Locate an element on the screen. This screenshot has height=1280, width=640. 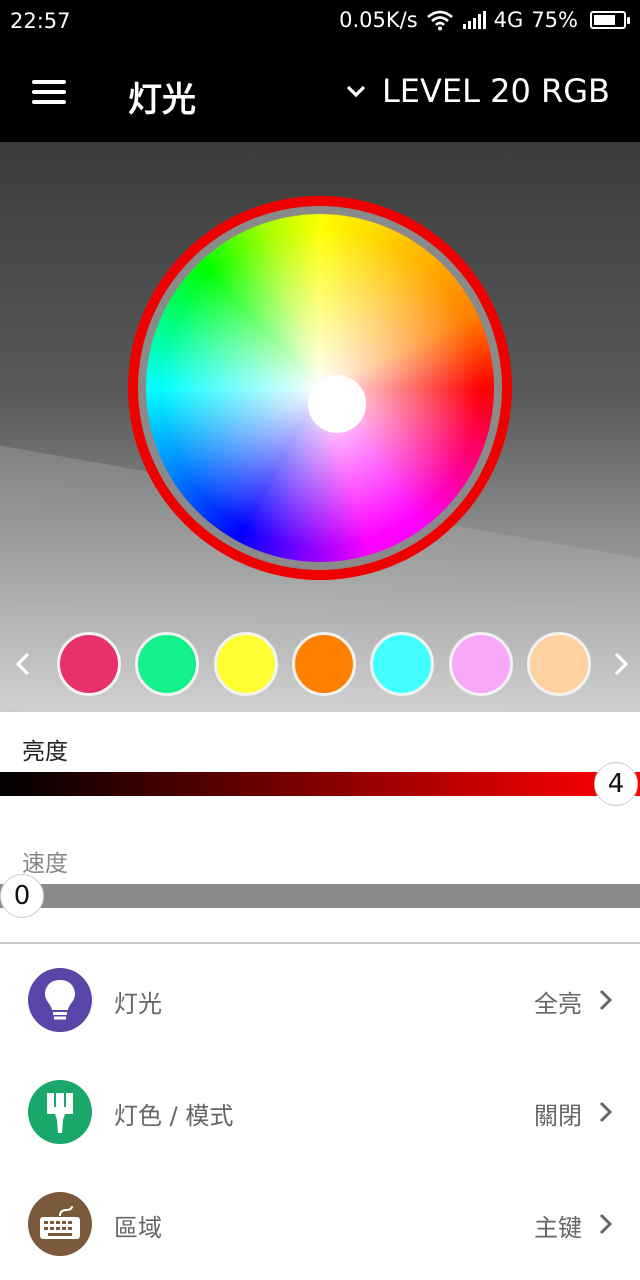
preset-color-row is located at coordinates (320, 665).